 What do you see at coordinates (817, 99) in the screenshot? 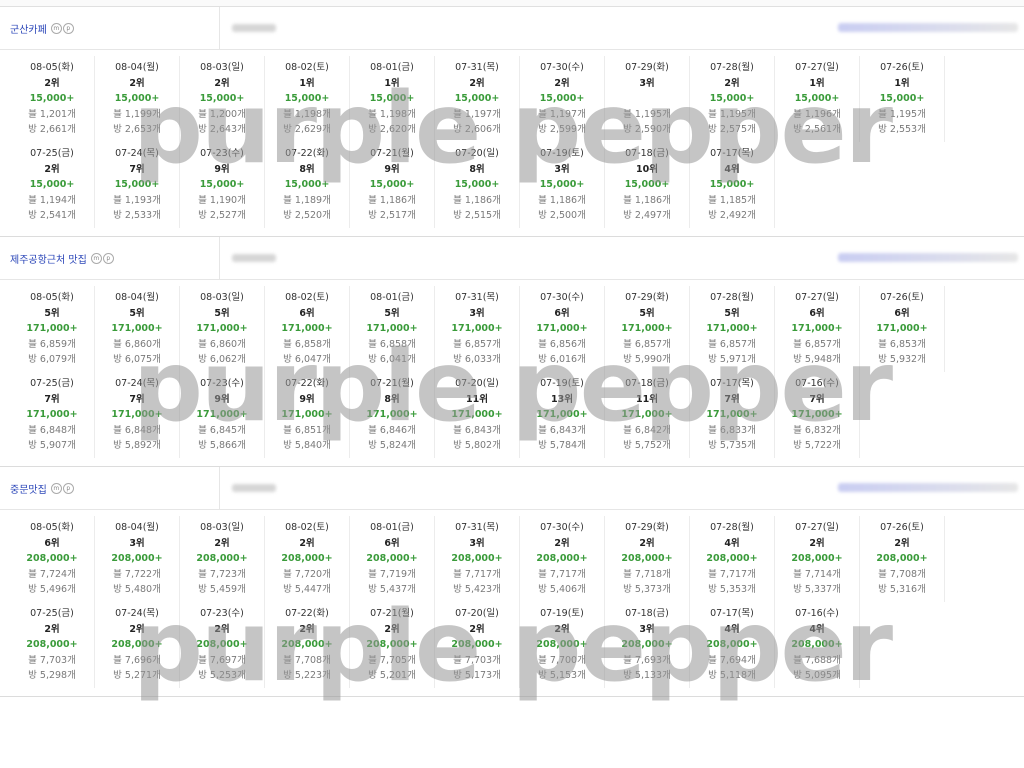
I see `rank-cell: 07-27(일) 1위 15,000+ 블 1,196개 방 2,561개` at bounding box center [817, 99].